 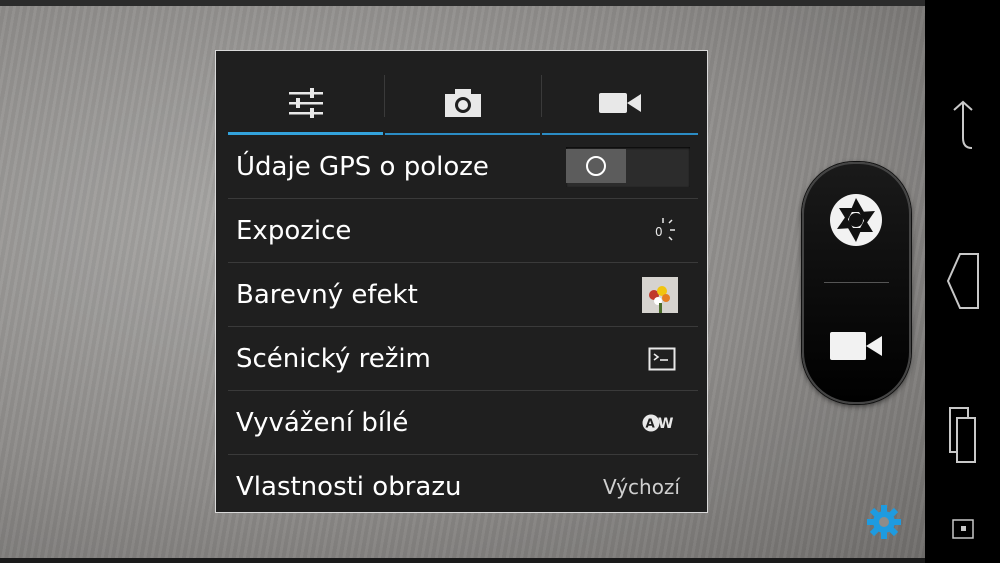 What do you see at coordinates (463, 423) in the screenshot?
I see `setting-white-balance: Vyvážení bílé A W` at bounding box center [463, 423].